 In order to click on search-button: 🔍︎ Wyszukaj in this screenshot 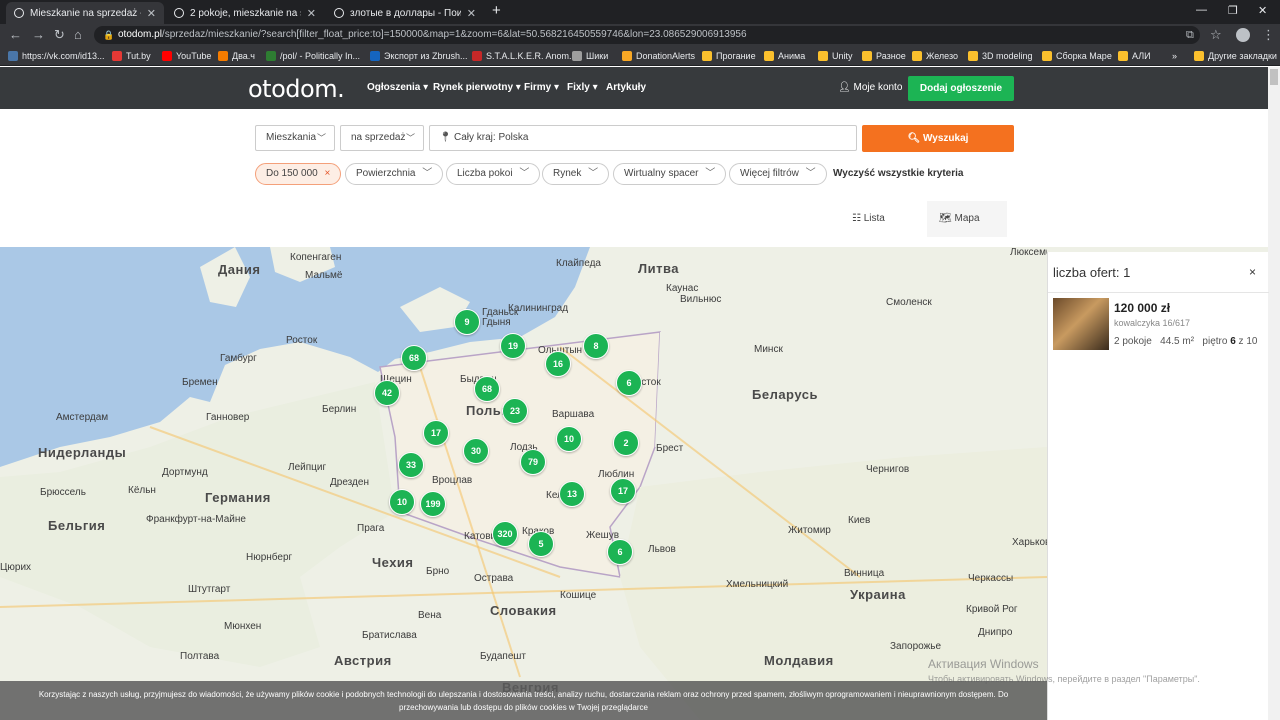, I will do `click(938, 138)`.